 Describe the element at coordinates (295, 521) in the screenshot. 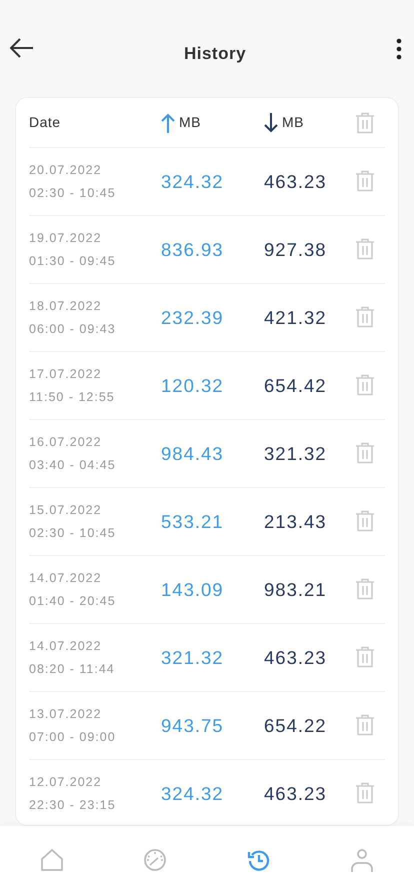

I see `download-value: 213.43` at that location.